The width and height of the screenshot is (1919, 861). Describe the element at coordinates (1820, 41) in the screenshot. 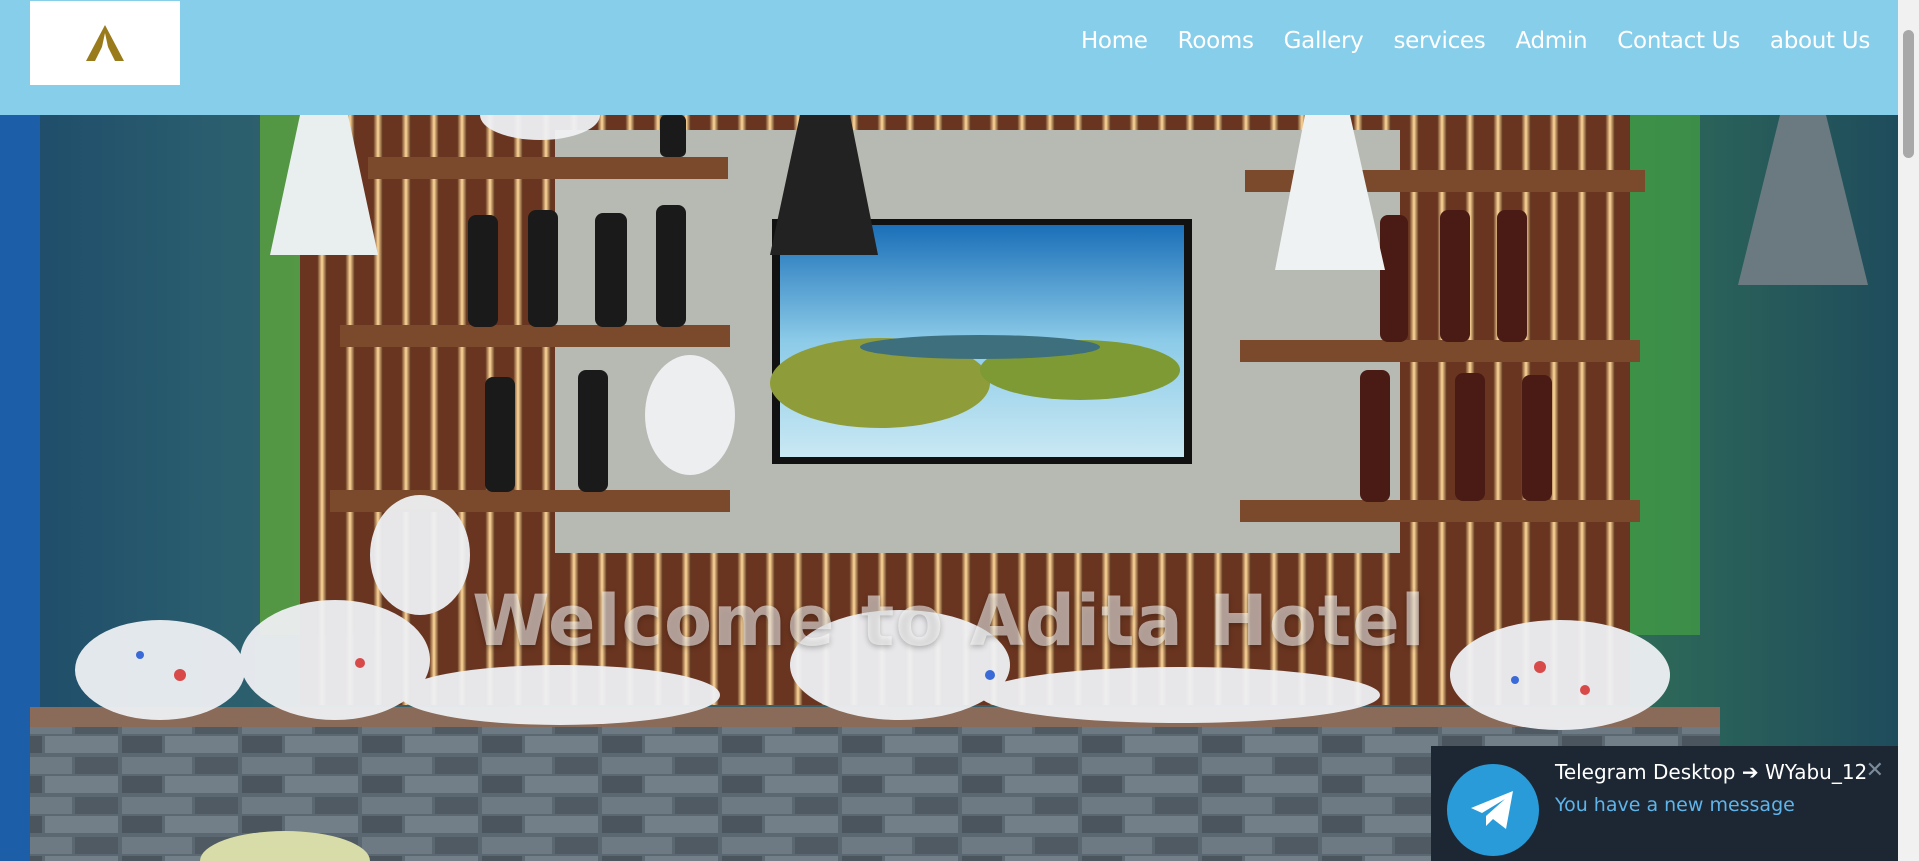

I see `nav-link-about-us: about Us` at that location.